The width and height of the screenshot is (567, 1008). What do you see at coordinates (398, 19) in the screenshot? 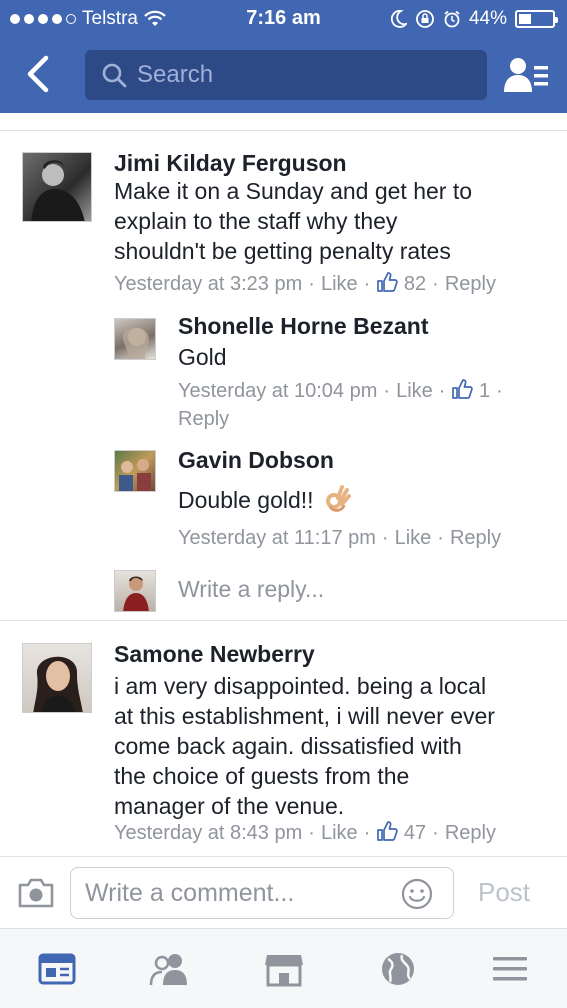
I see `moon-icon` at bounding box center [398, 19].